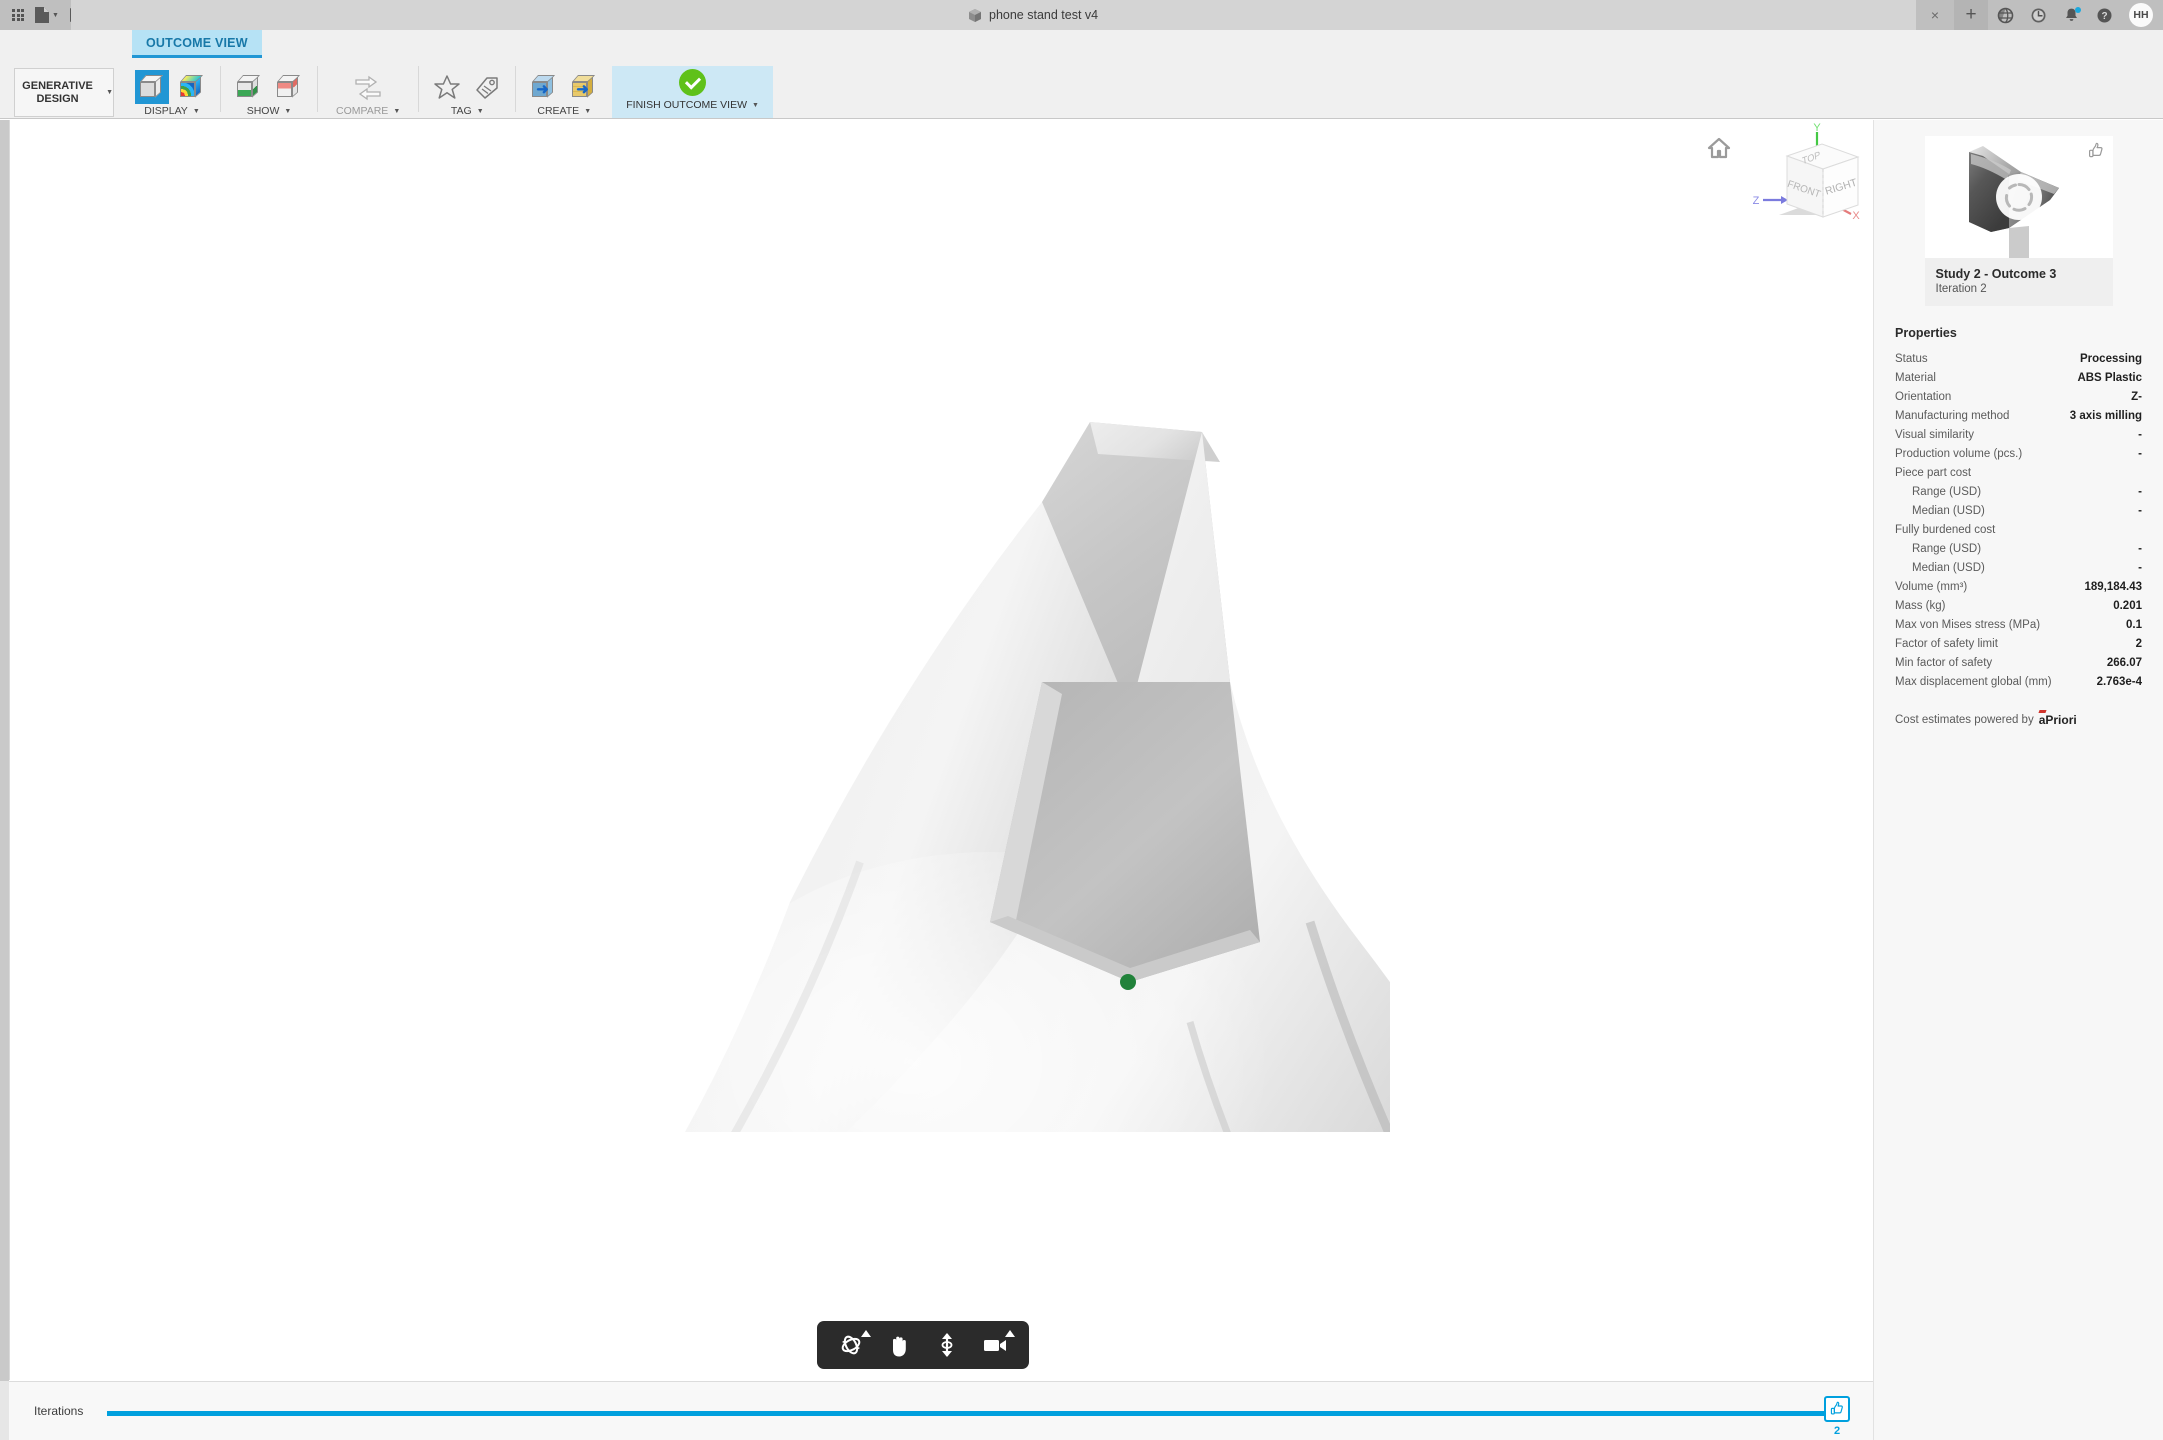  Describe the element at coordinates (59, 1411) in the screenshot. I see `iterations-label: Iterations` at that location.